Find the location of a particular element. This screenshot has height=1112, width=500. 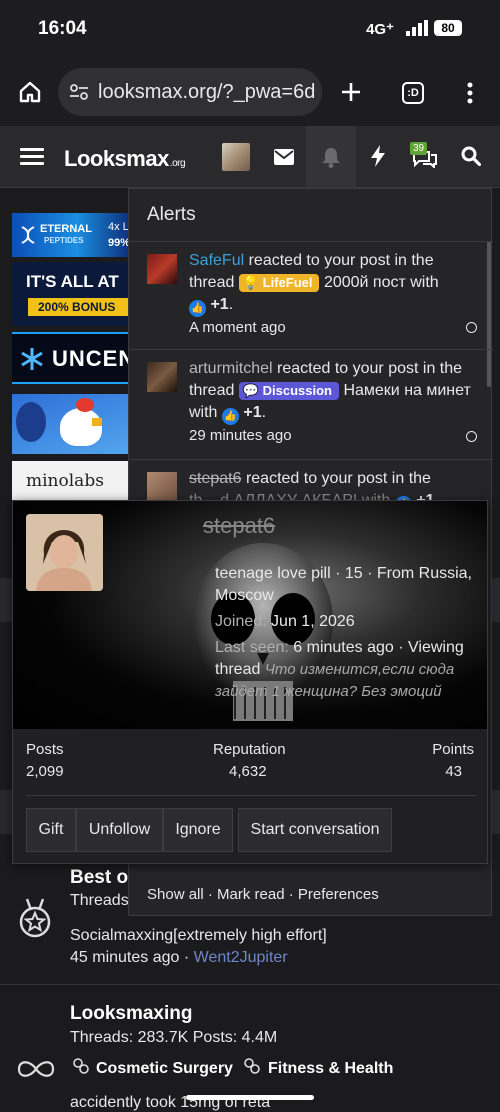

discussion-icon: 💬 is located at coordinates (251, 390).